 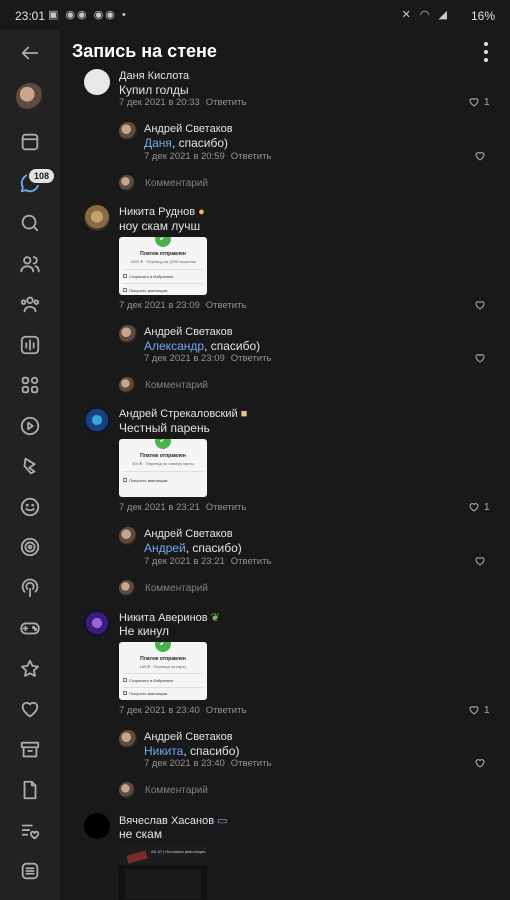 I want to click on comment-meta: 7 дек 2021 в 23:21 Ответить, so click(x=182, y=507).